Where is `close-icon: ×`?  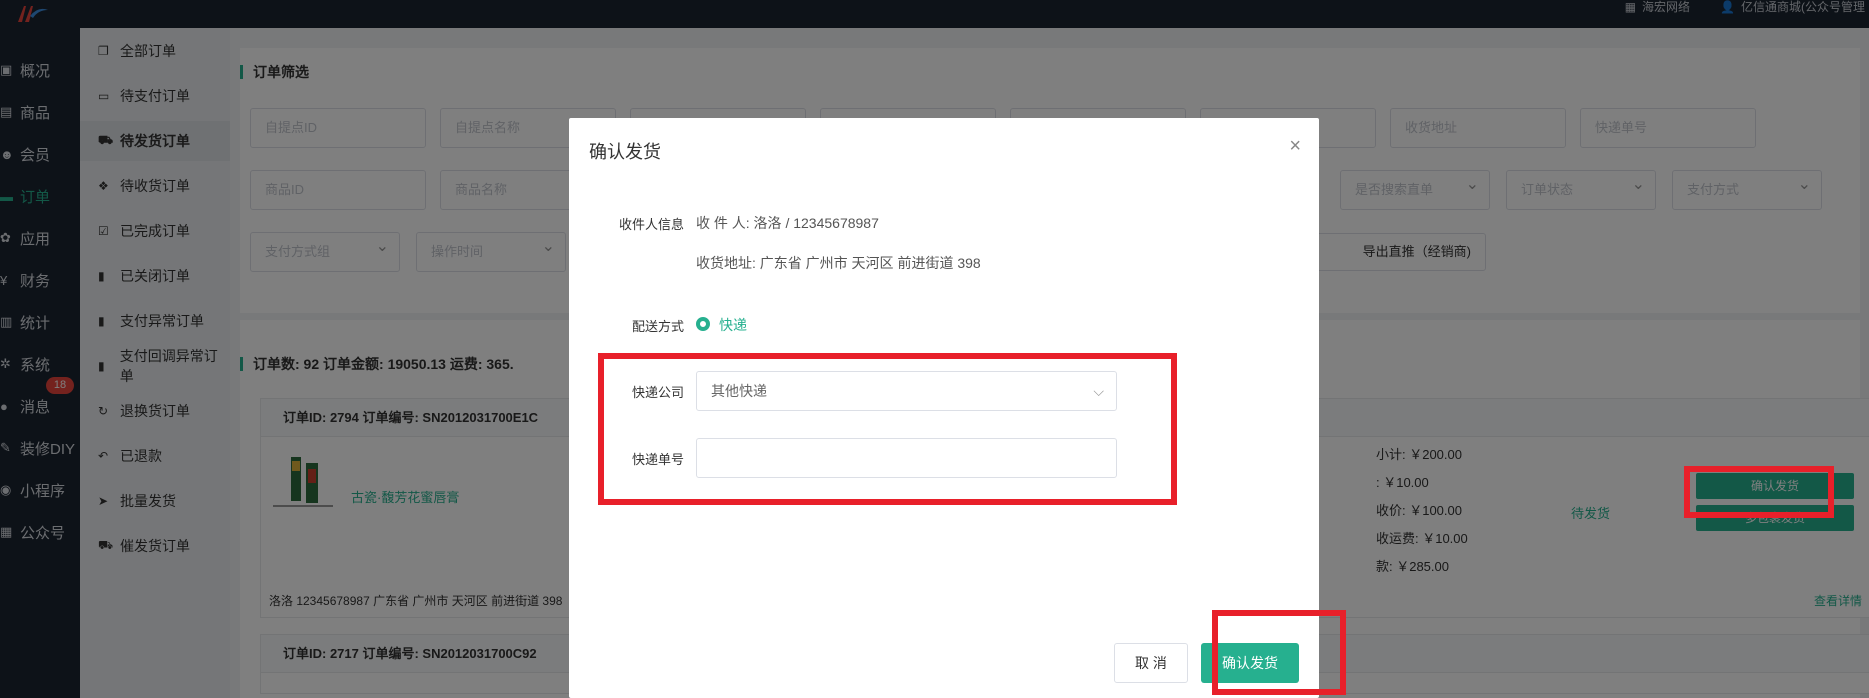 close-icon: × is located at coordinates (1295, 146).